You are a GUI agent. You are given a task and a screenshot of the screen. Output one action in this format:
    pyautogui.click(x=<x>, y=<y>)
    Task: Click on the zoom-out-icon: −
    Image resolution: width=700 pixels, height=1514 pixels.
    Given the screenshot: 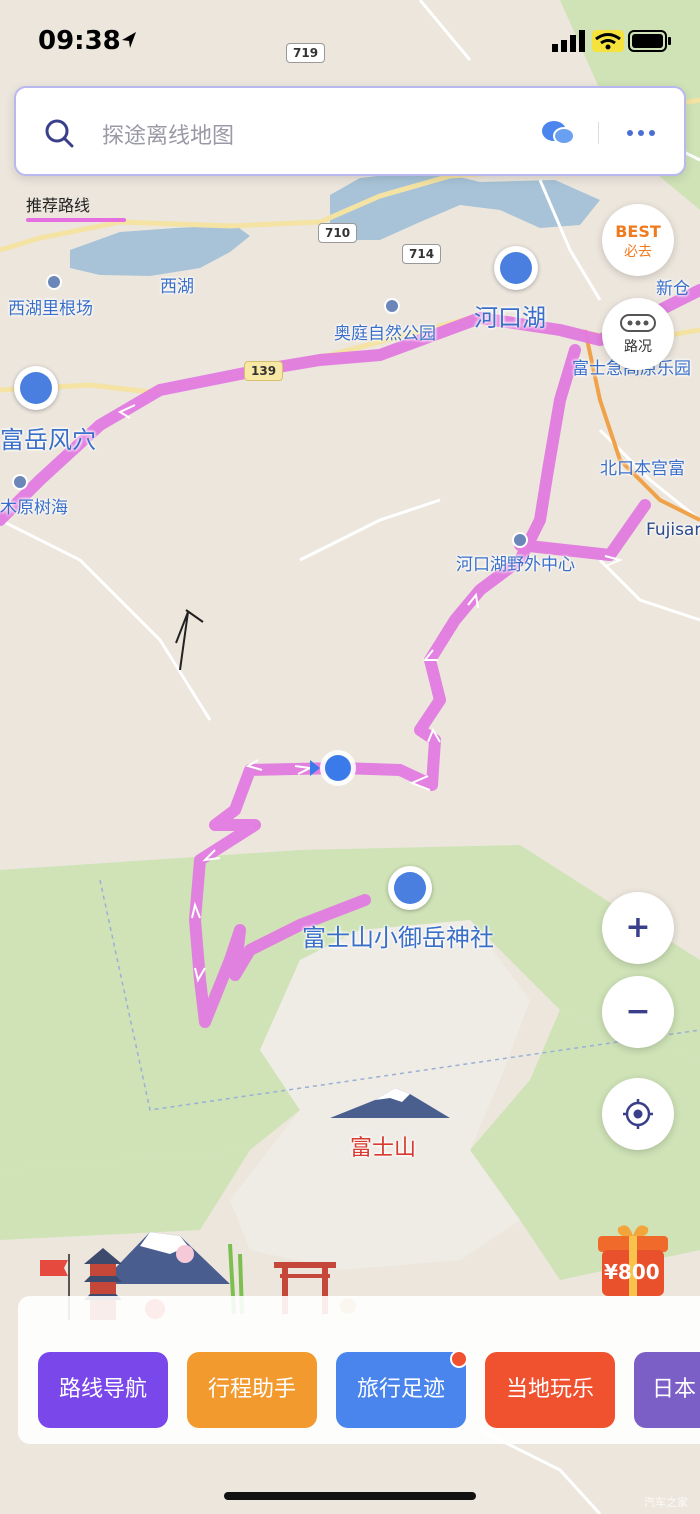 What is the action you would take?
    pyautogui.click(x=638, y=1011)
    